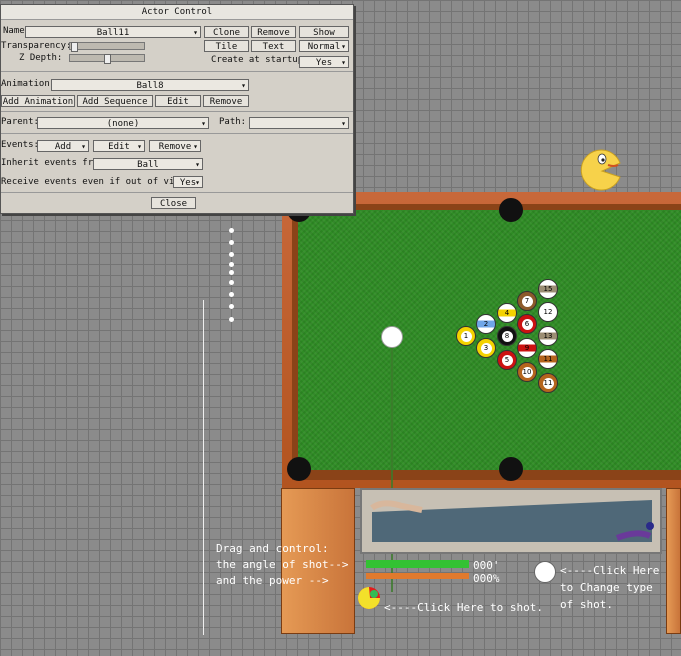 This screenshot has height=656, width=681. What do you see at coordinates (20, 145) in the screenshot?
I see `events-label: Events:` at bounding box center [20, 145].